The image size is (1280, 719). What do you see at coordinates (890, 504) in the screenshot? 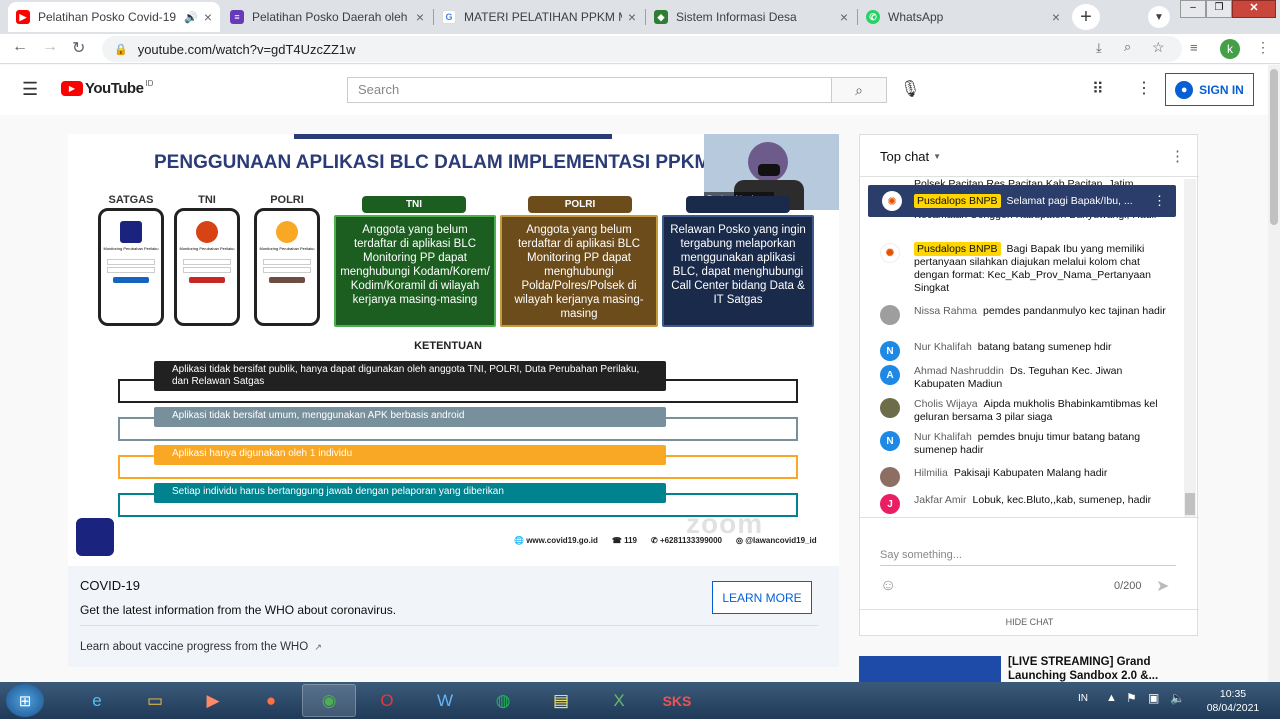
I see `user-avatar: J` at bounding box center [890, 504].